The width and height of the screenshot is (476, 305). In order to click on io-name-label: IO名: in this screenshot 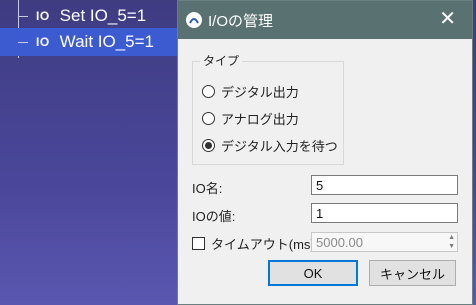, I will do `click(207, 188)`.